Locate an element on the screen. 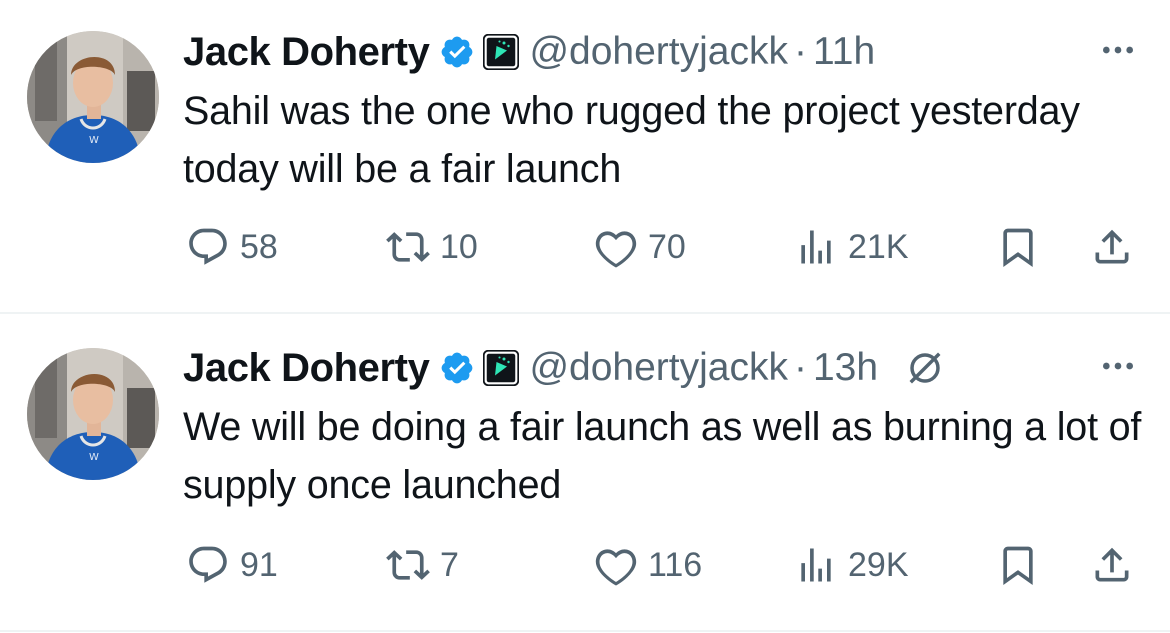  repost-count: 10 is located at coordinates (459, 246).